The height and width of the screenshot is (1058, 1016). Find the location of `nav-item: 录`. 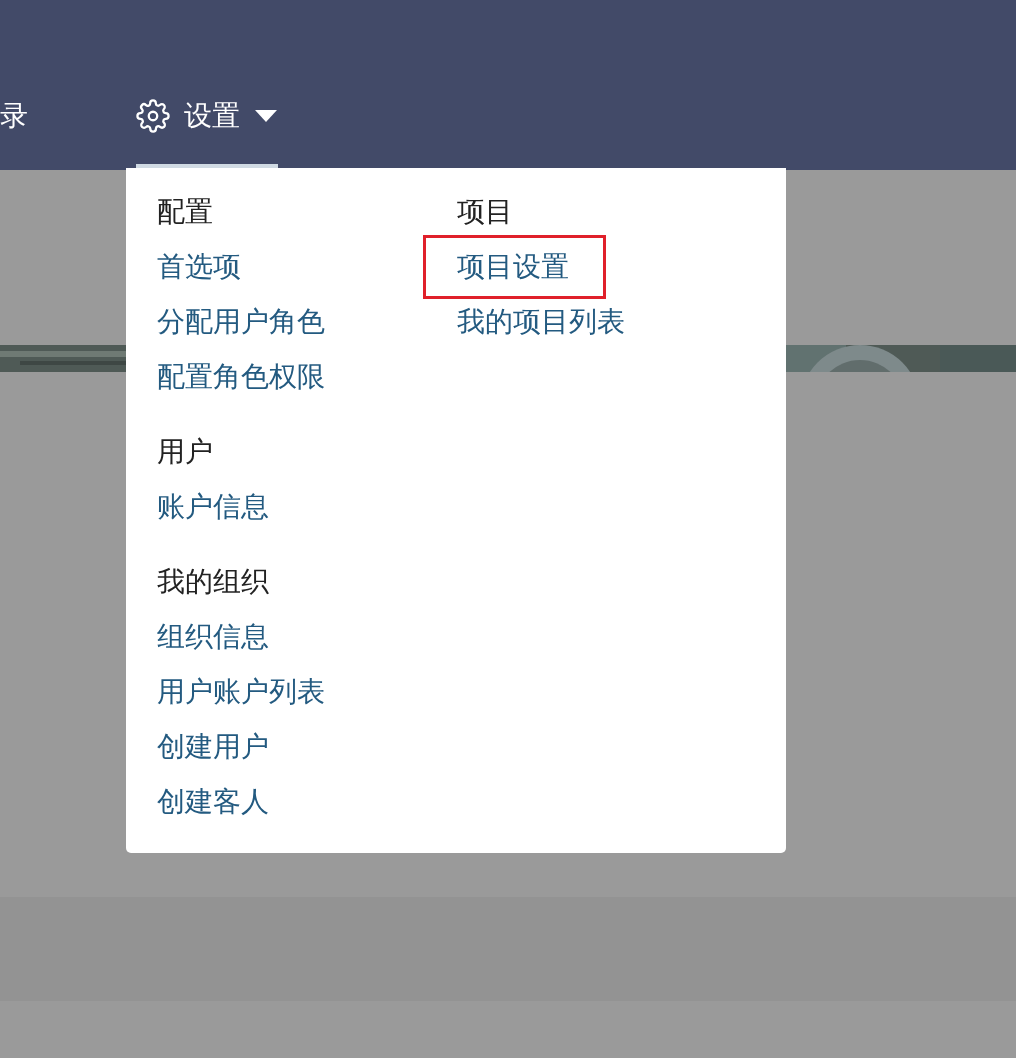

nav-item: 录 is located at coordinates (14, 123).